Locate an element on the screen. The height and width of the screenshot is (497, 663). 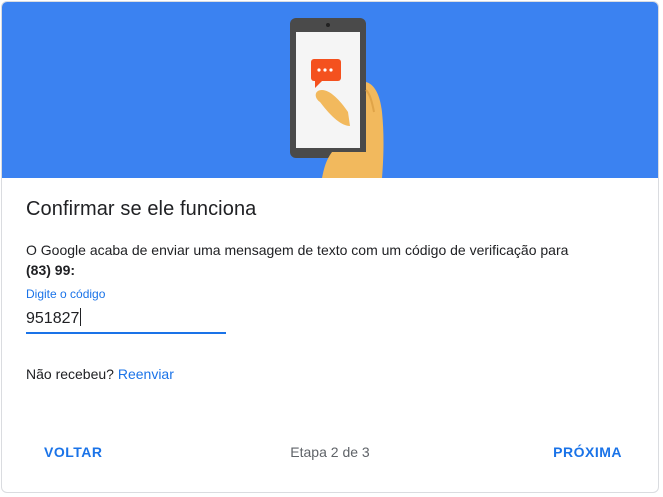
phone-sms-illustration is located at coordinates (337, 98).